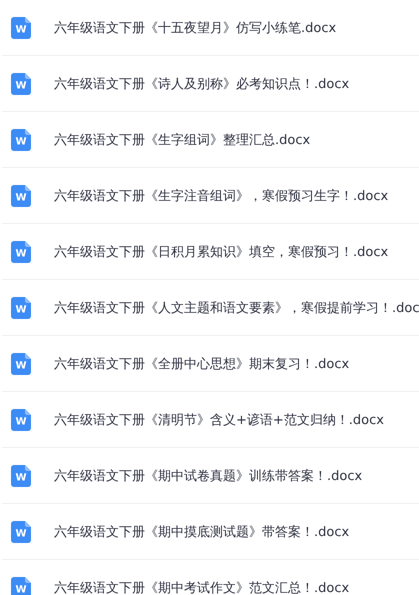 Image resolution: width=419 pixels, height=595 pixels. Describe the element at coordinates (208, 475) in the screenshot. I see `file-name: 六年级语文下册《期中试卷真题》训练带答案！.docx` at that location.